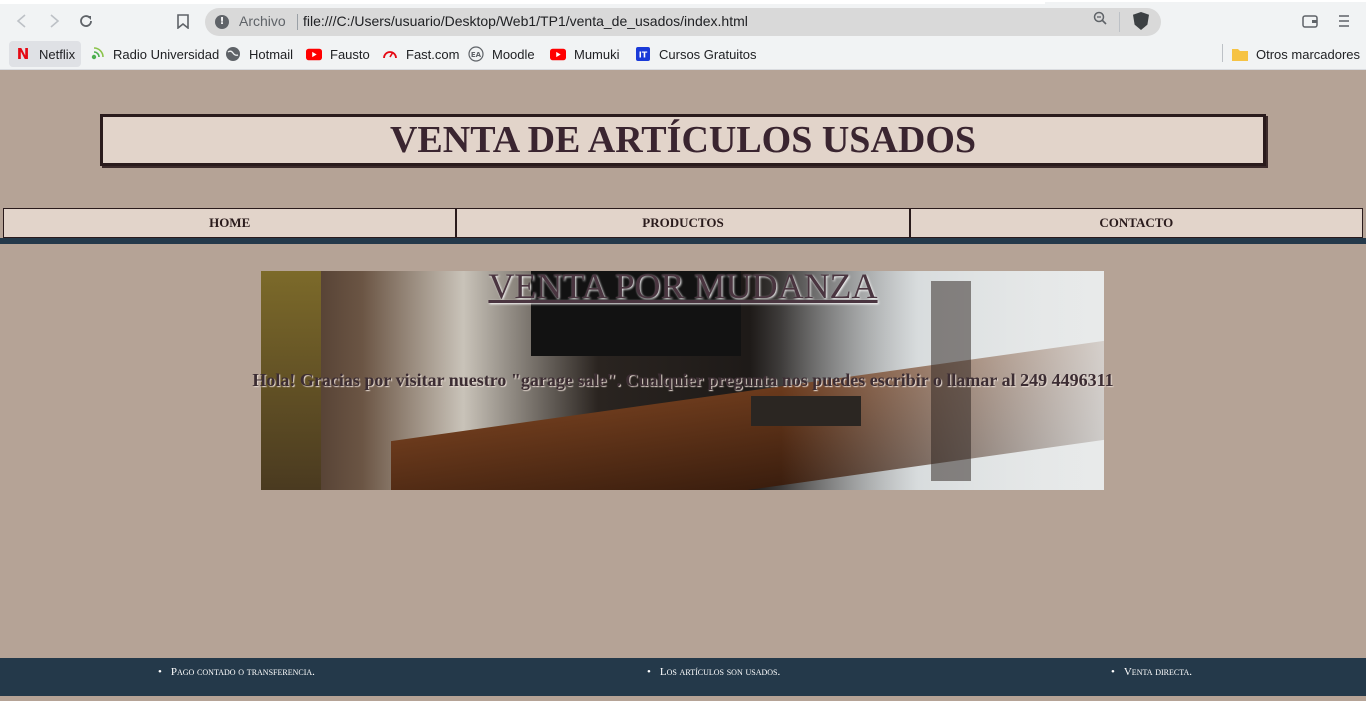 Image resolution: width=1366 pixels, height=701 pixels. Describe the element at coordinates (708, 54) in the screenshot. I see `bookmark-label: Cursos Gratuitos` at that location.